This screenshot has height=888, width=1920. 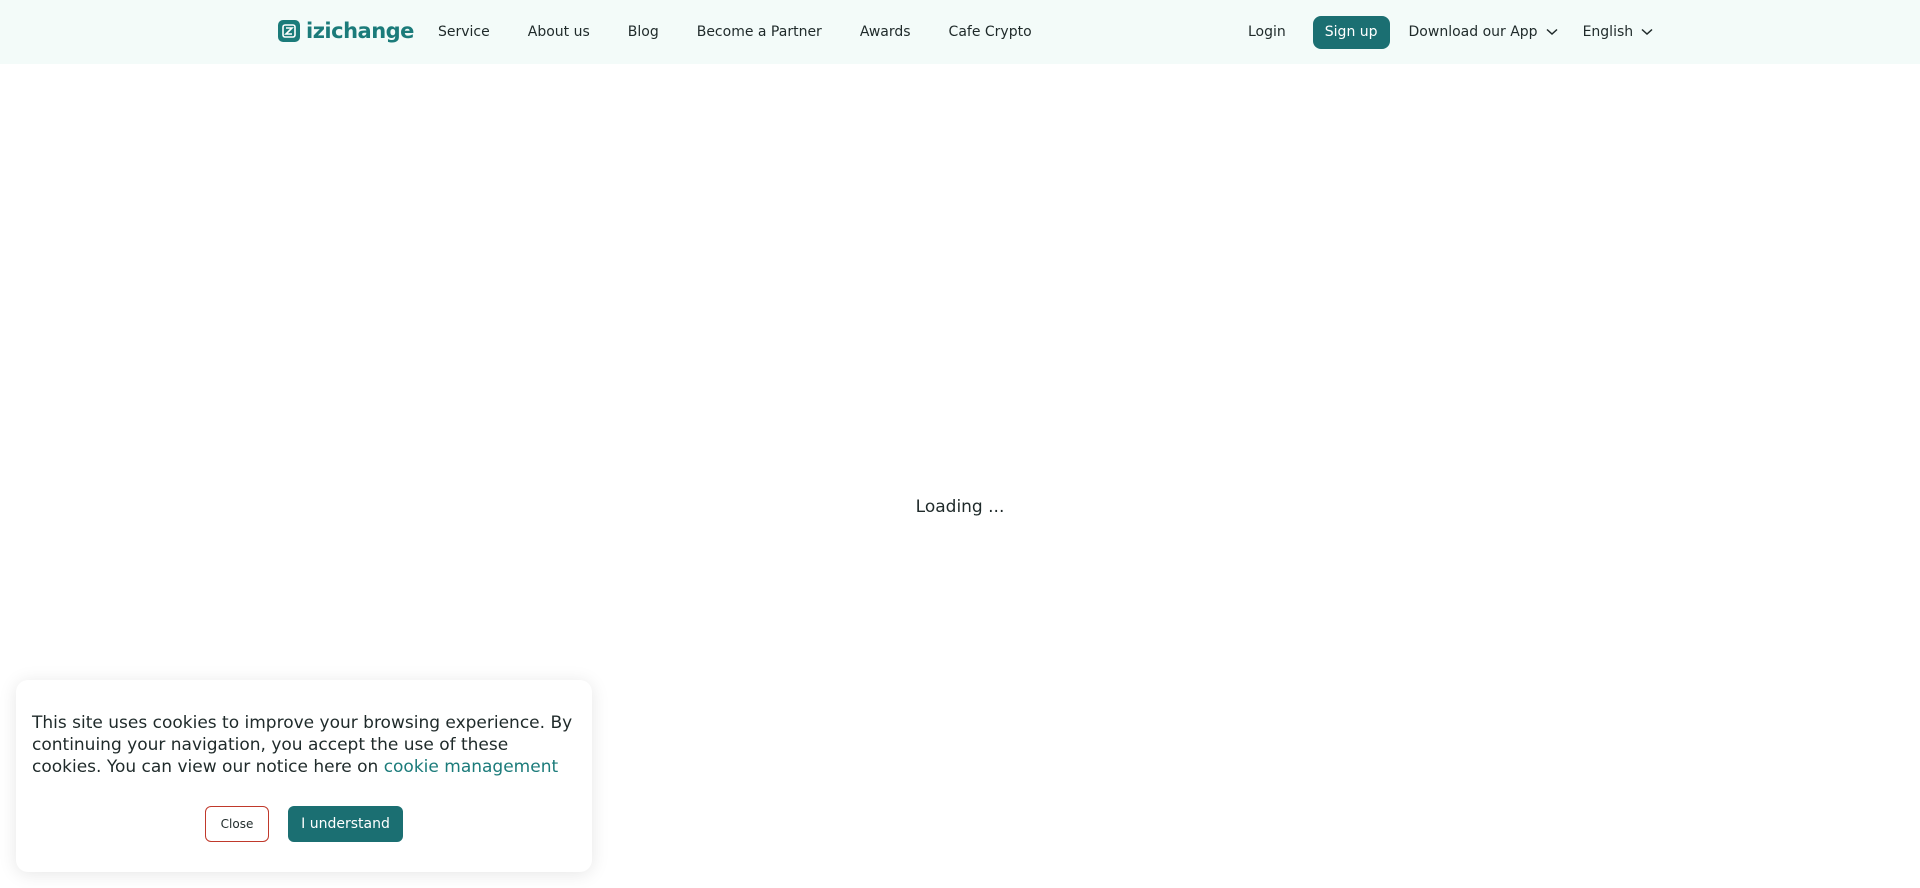 I want to click on logo-icon, so click(x=289, y=31).